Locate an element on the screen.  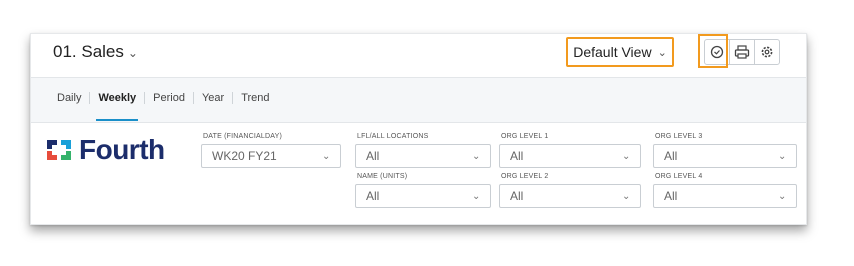
filter-date-value: WK20 FY21 is located at coordinates (244, 156).